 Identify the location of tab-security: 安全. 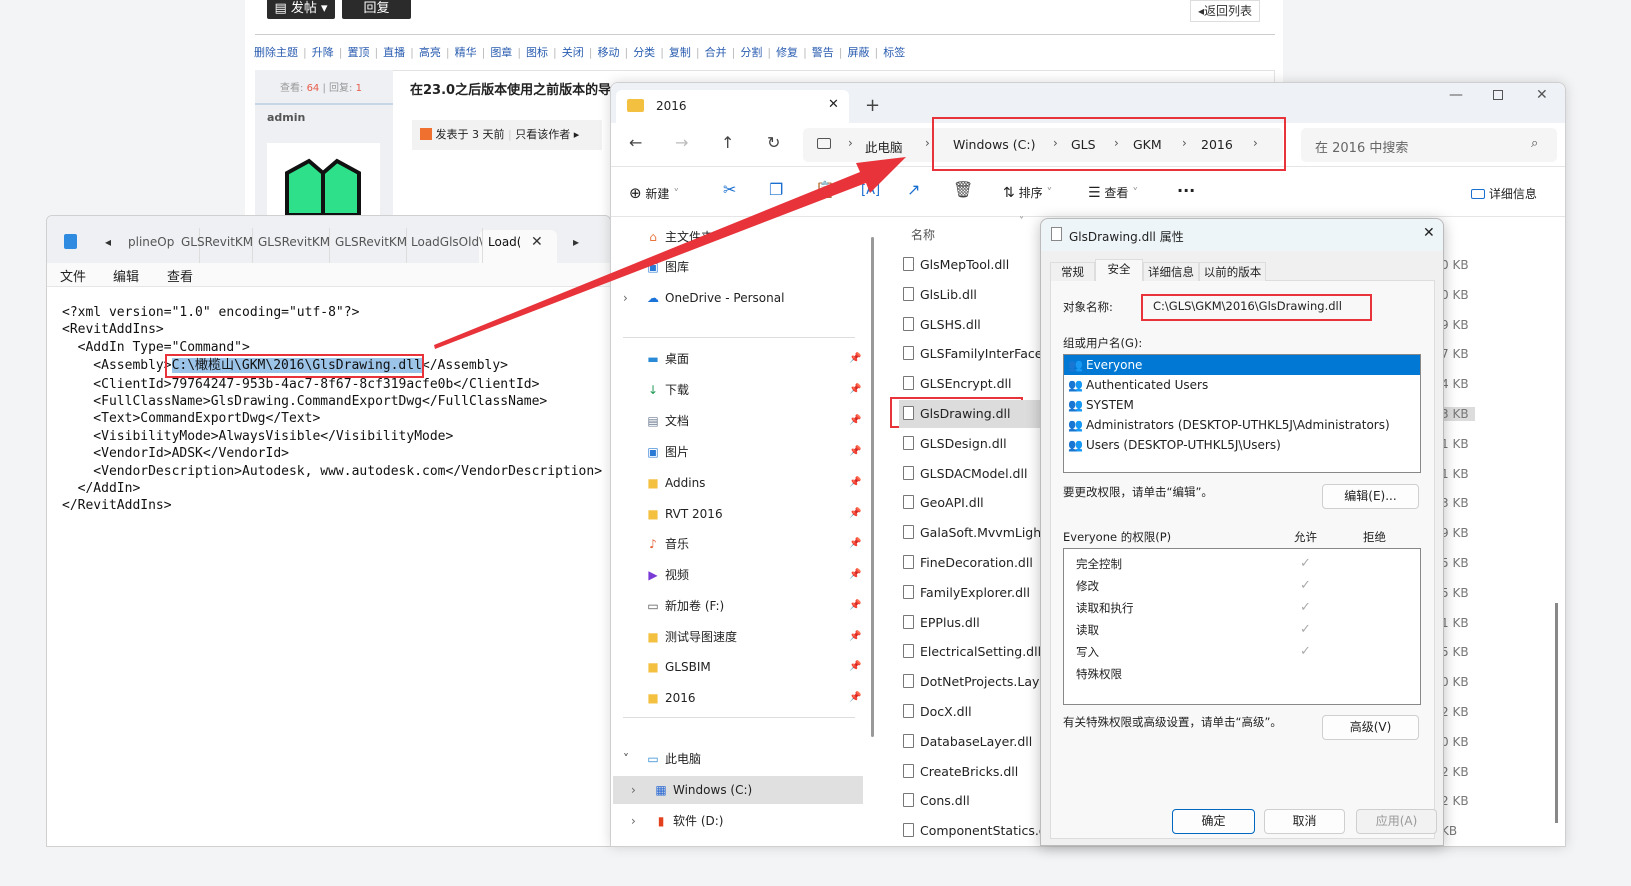
(1119, 270).